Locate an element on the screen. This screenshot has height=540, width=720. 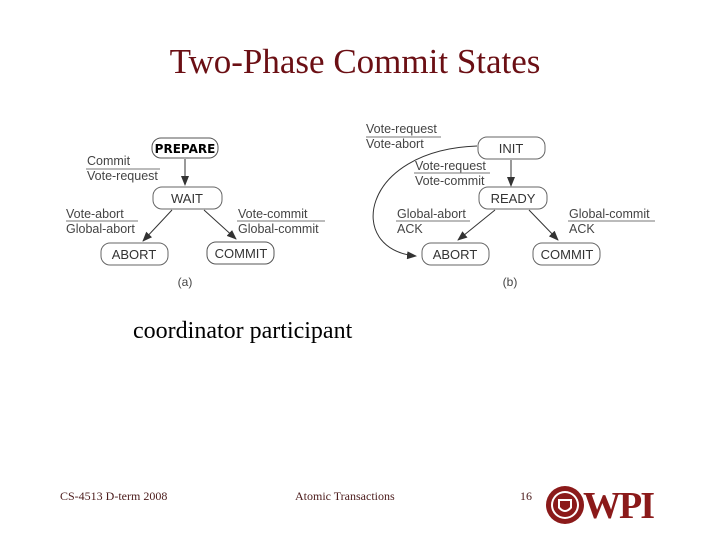
label-global-abort: Global-abort is located at coordinates (100, 229).